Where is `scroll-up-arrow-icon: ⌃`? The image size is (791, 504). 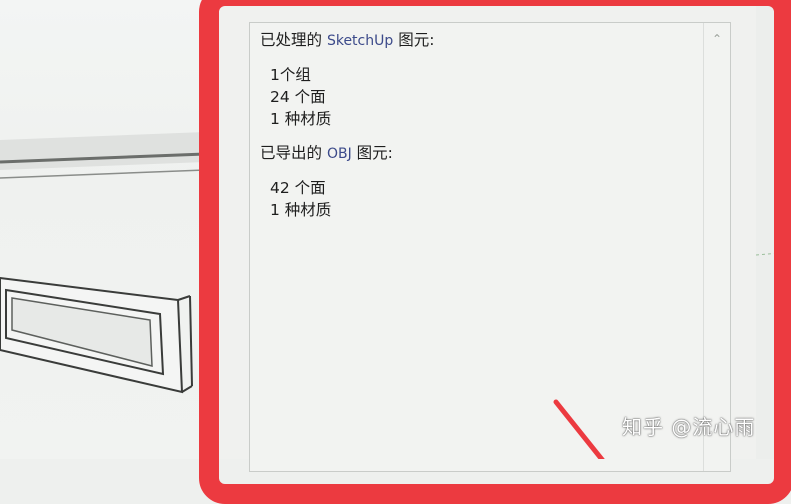
scroll-up-arrow-icon: ⌃ is located at coordinates (717, 39).